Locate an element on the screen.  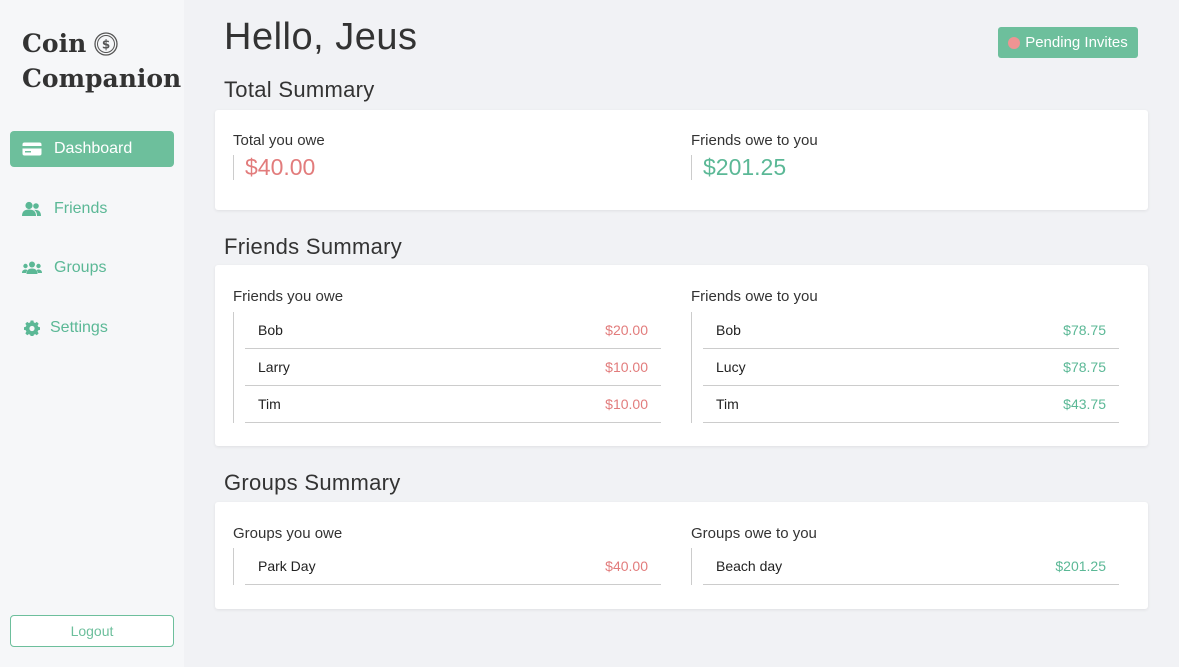
sidebar-item-label: Settings is located at coordinates (79, 327).